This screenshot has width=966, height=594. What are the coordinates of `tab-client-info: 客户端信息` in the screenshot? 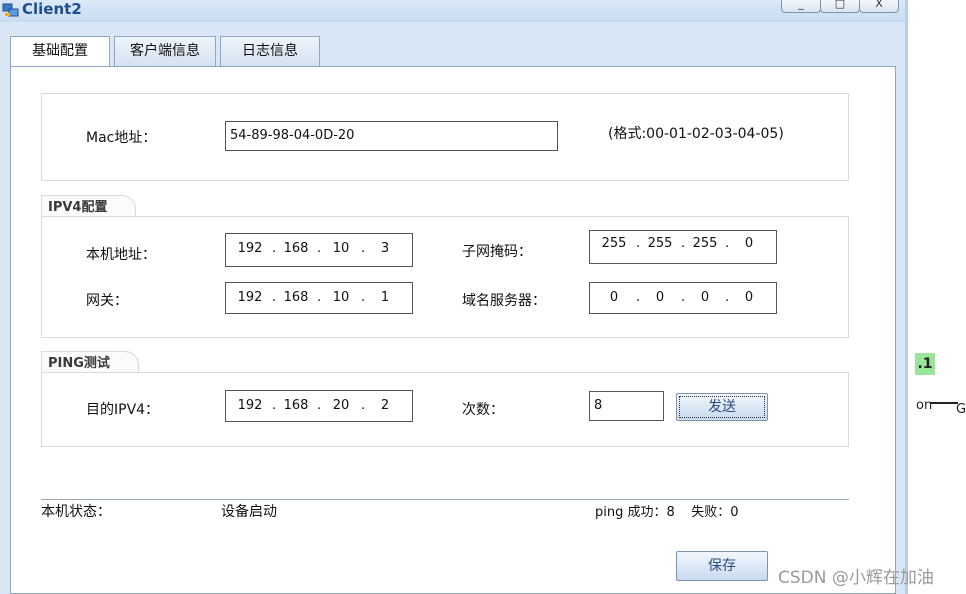 It's located at (165, 51).